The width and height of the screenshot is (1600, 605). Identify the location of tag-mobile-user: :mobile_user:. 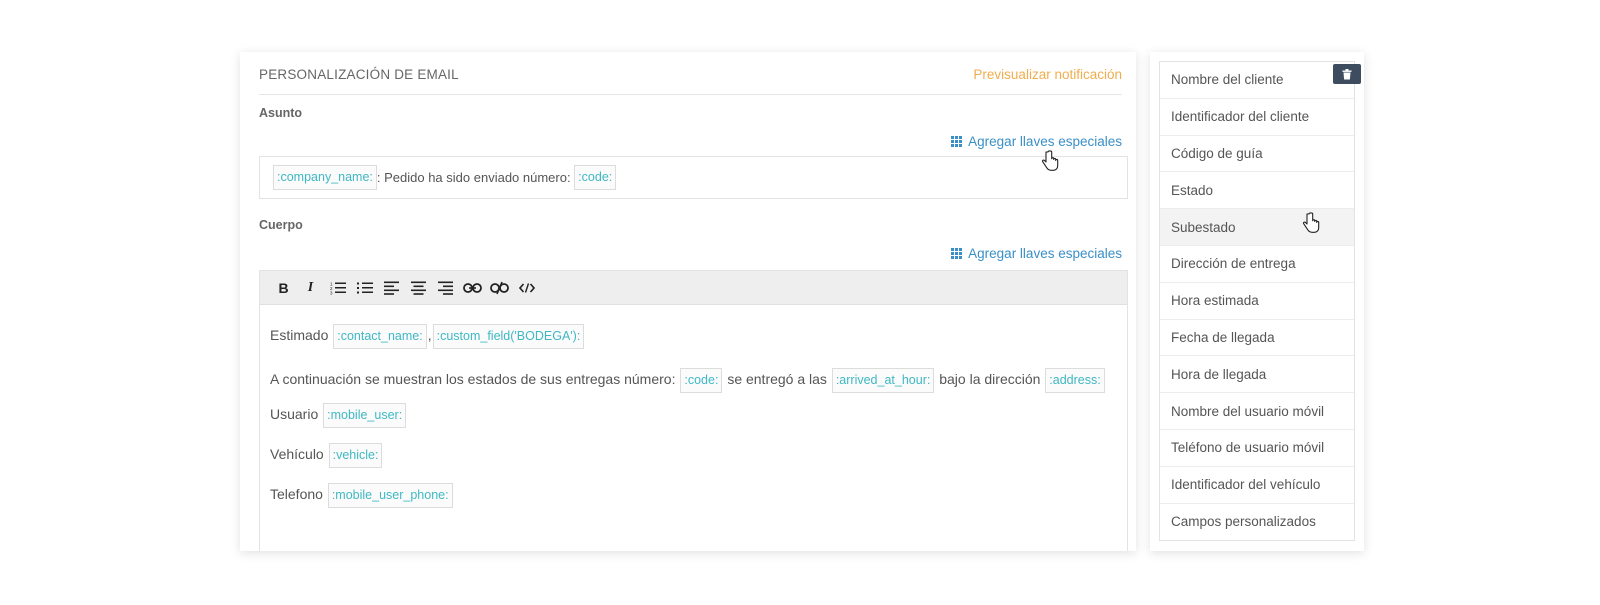
(365, 415).